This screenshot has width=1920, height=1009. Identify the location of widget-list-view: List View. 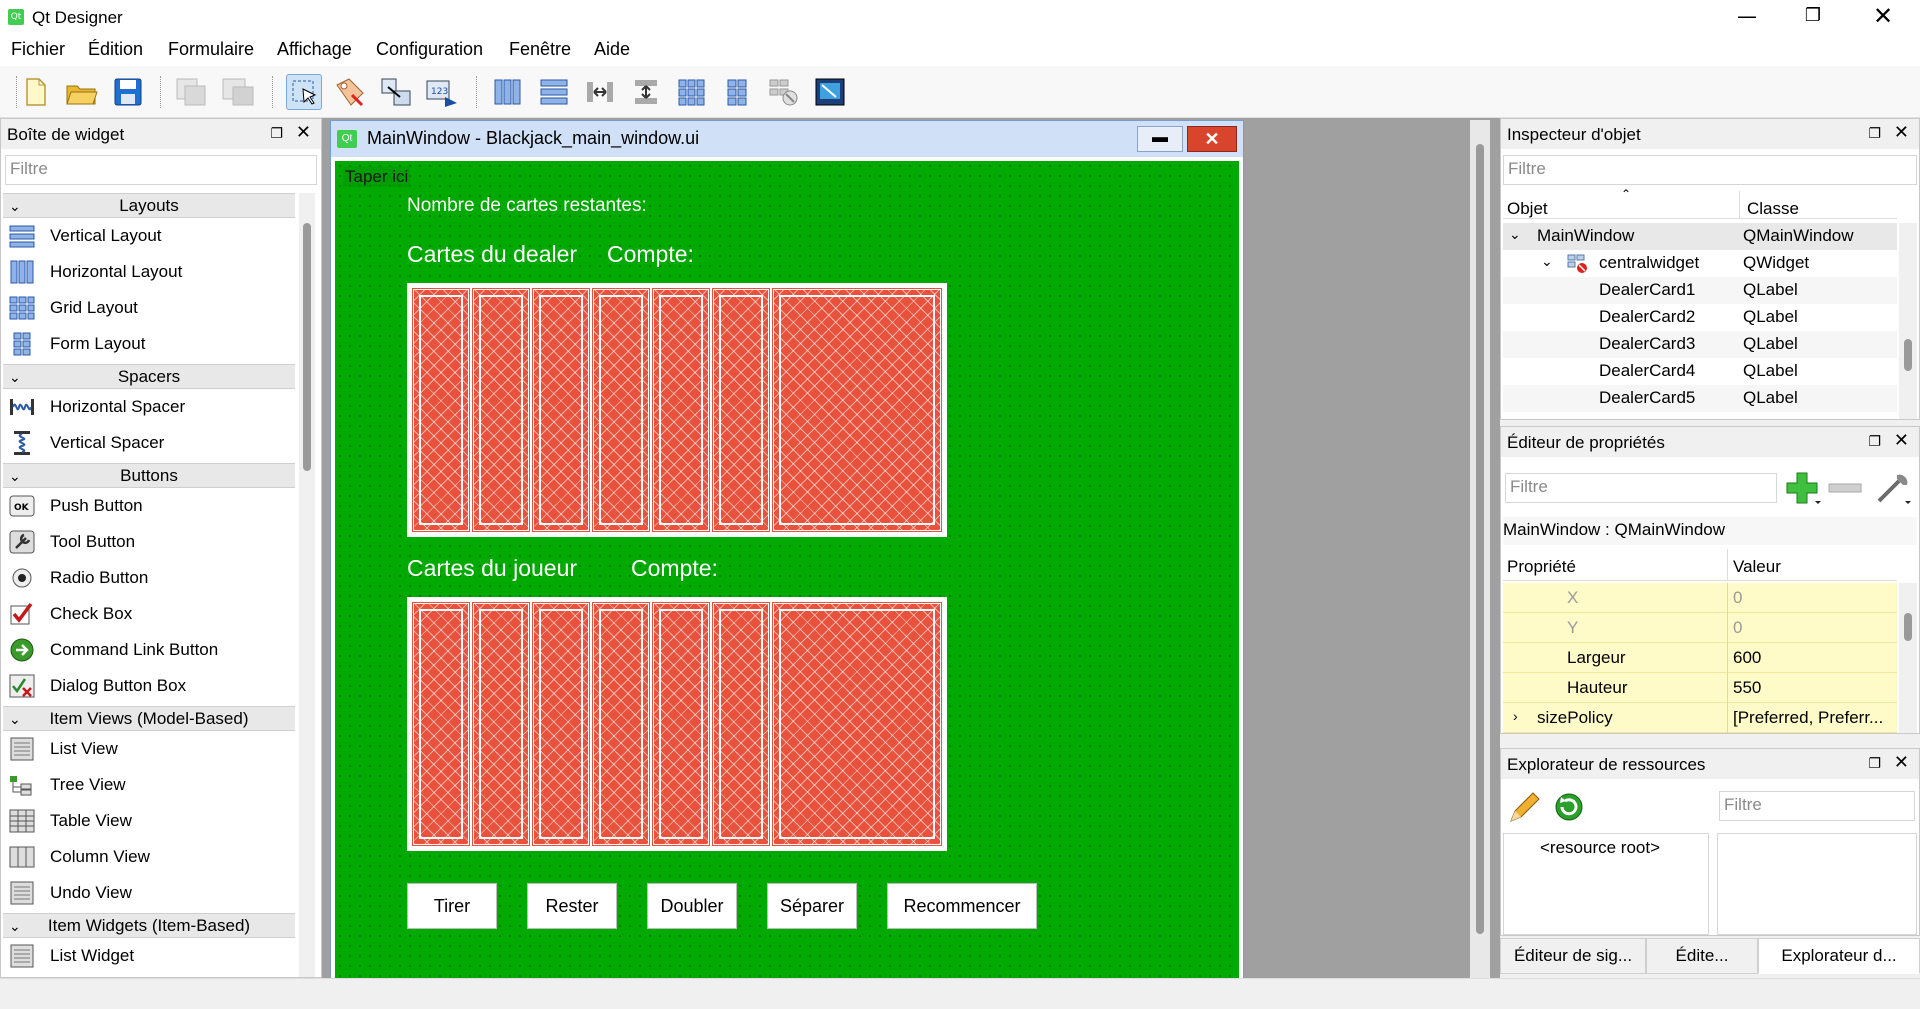
(151, 749).